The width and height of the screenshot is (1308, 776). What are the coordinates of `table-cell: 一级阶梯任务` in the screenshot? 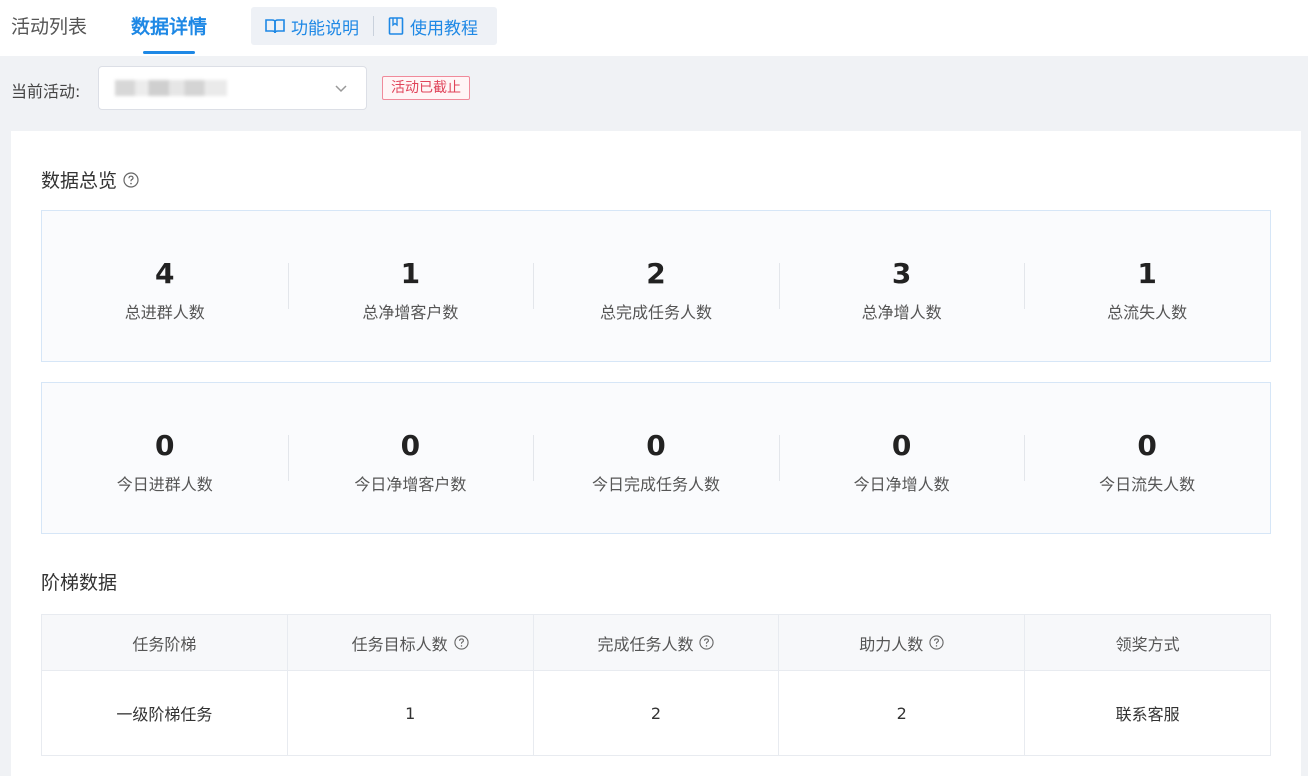 It's located at (164, 713).